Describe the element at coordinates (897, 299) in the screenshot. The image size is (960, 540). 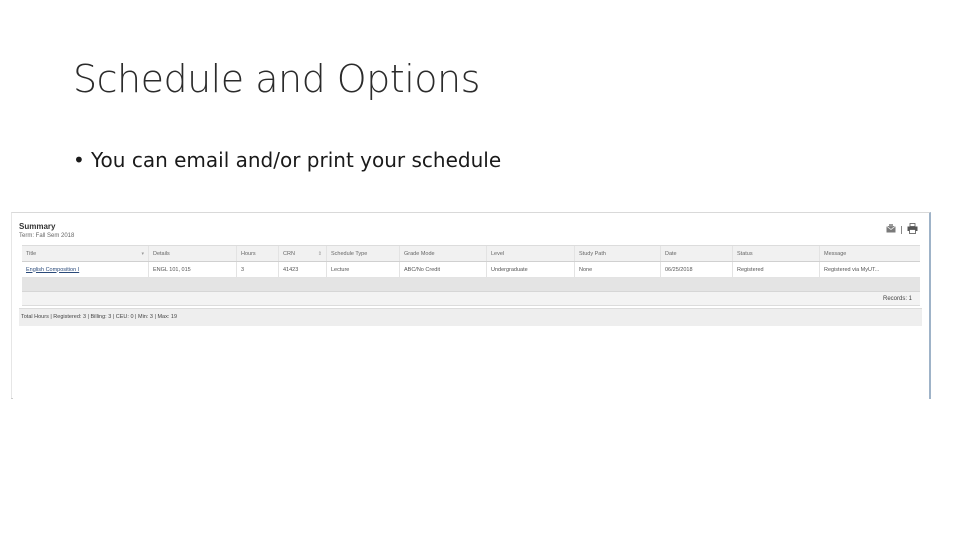
I see `records-count: Records: 1` at that location.